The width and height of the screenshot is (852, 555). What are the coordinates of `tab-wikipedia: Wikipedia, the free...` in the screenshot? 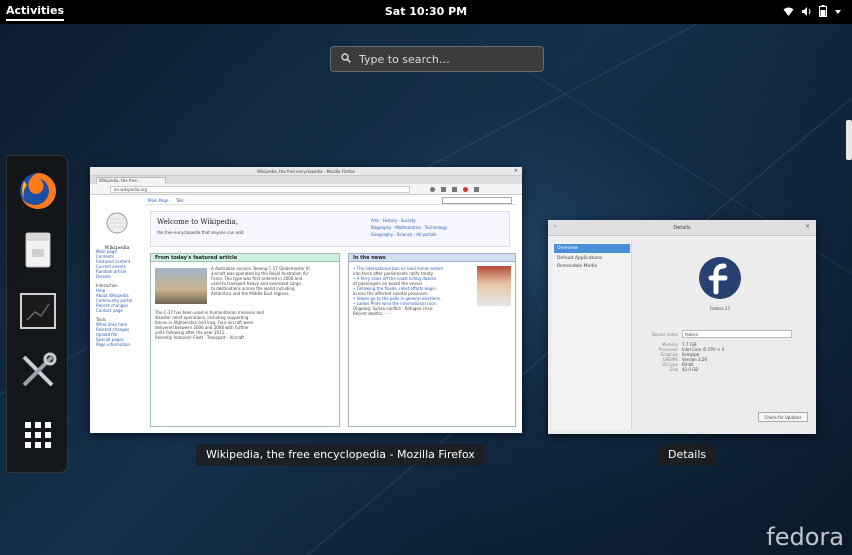 It's located at (131, 180).